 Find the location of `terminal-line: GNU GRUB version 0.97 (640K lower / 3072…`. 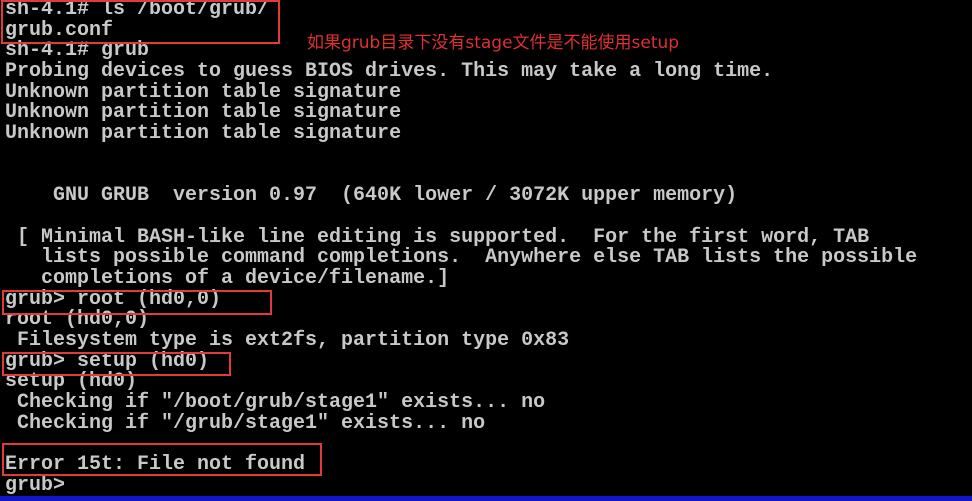

terminal-line: GNU GRUB version 0.97 (640K lower / 3072… is located at coordinates (371, 196).